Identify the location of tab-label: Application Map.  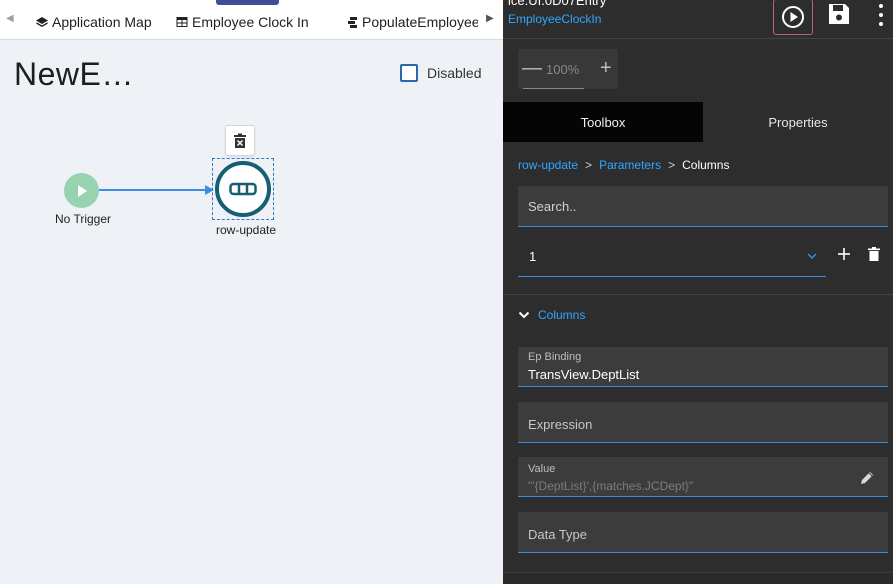
(102, 22).